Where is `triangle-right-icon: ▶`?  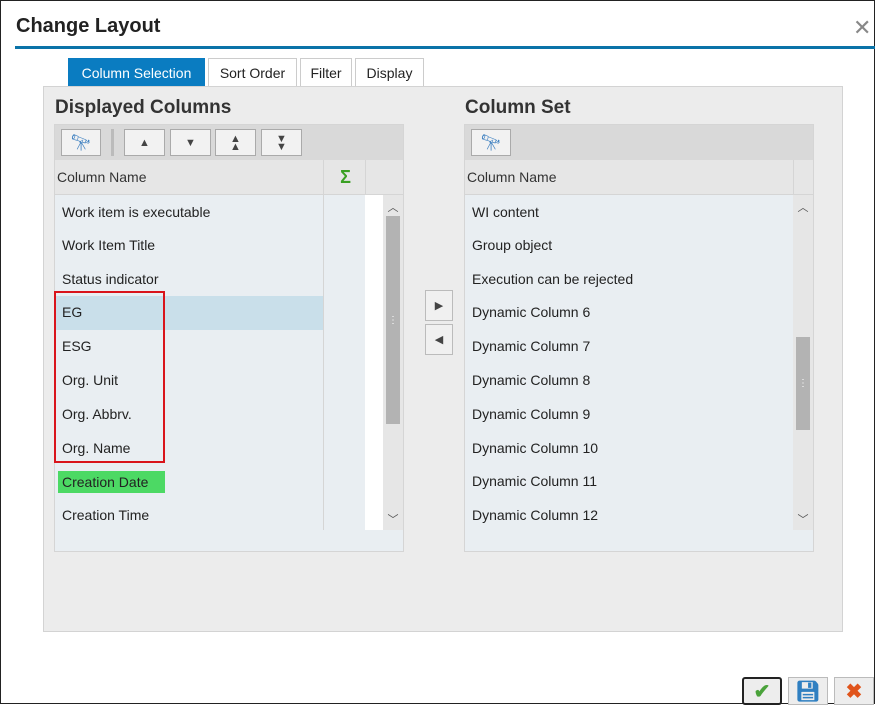 triangle-right-icon: ▶ is located at coordinates (439, 306).